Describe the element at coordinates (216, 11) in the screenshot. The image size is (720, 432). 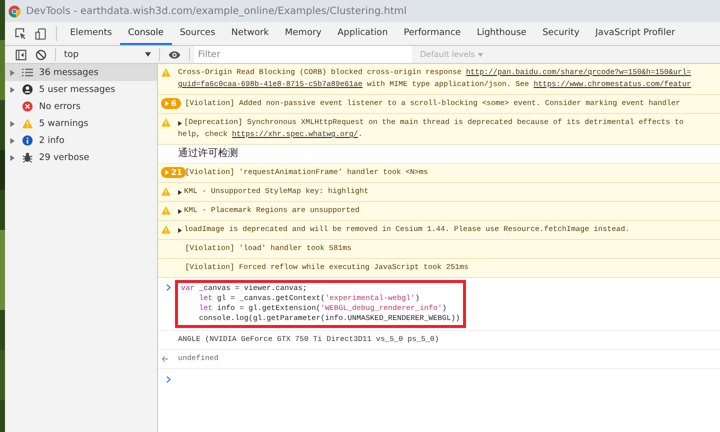
I see `window-title: DevTools - earthdata.wish3d.com/example_online/Examples/Clustering.html` at that location.